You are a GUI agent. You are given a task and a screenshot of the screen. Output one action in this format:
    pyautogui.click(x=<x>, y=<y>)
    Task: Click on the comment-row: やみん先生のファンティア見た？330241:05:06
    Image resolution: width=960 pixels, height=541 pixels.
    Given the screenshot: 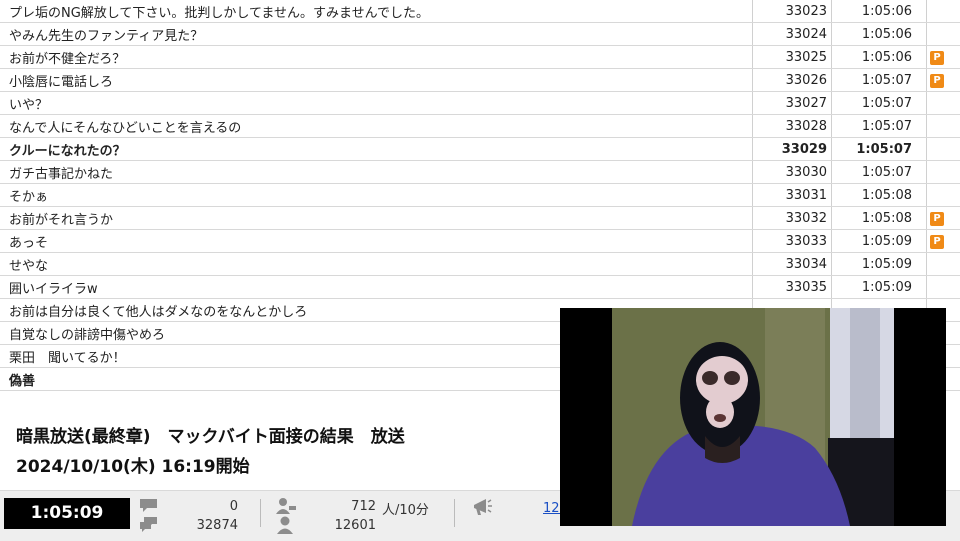 What is the action you would take?
    pyautogui.click(x=480, y=34)
    